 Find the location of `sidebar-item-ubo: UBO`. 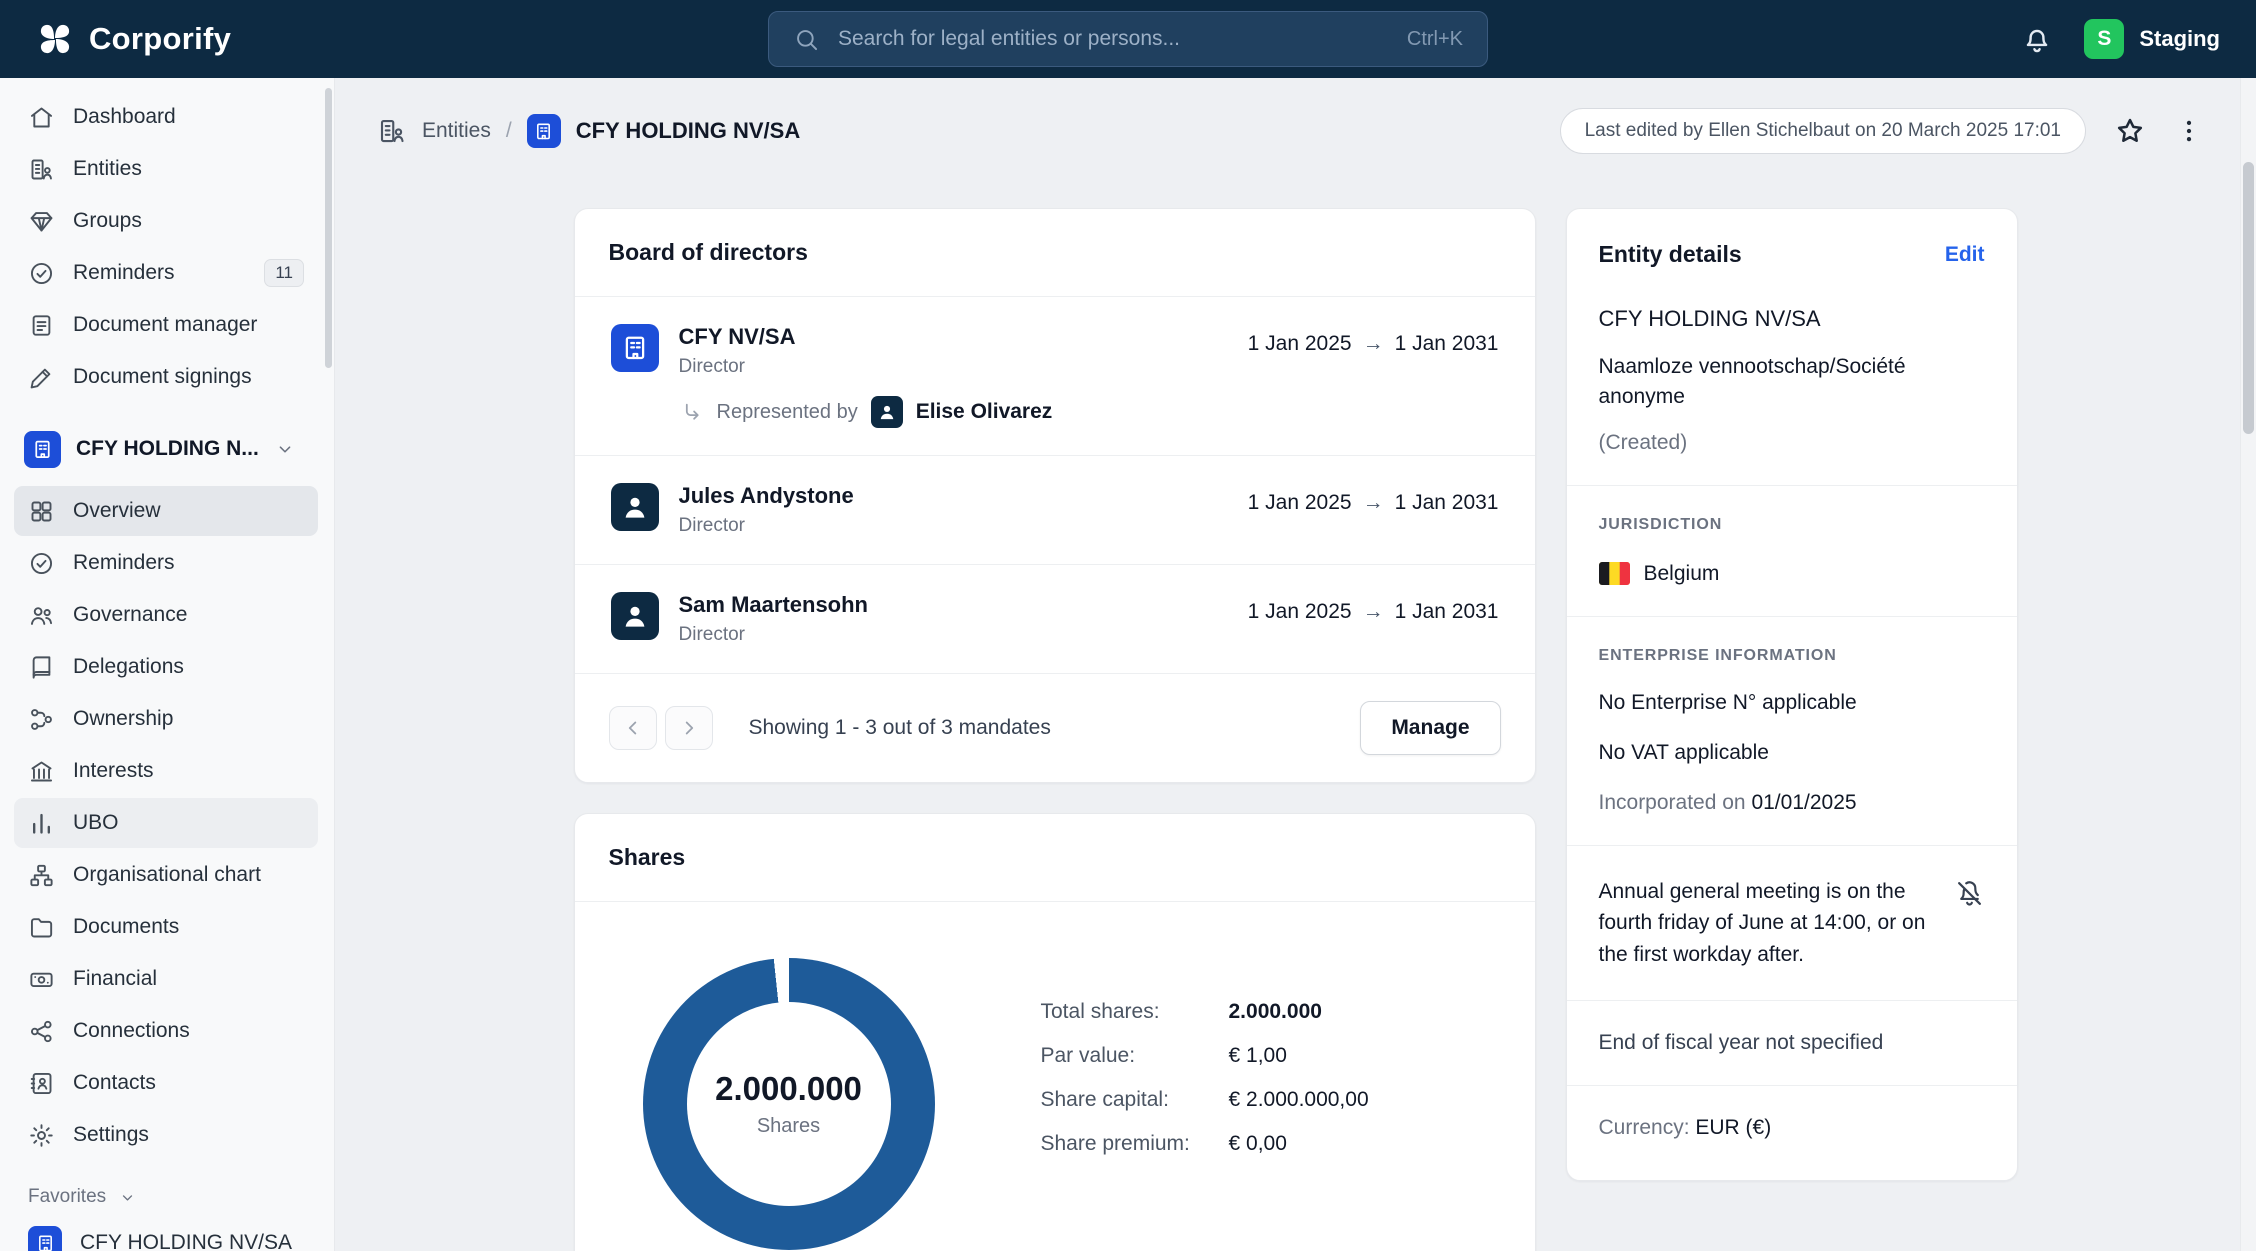

sidebar-item-ubo: UBO is located at coordinates (166, 823).